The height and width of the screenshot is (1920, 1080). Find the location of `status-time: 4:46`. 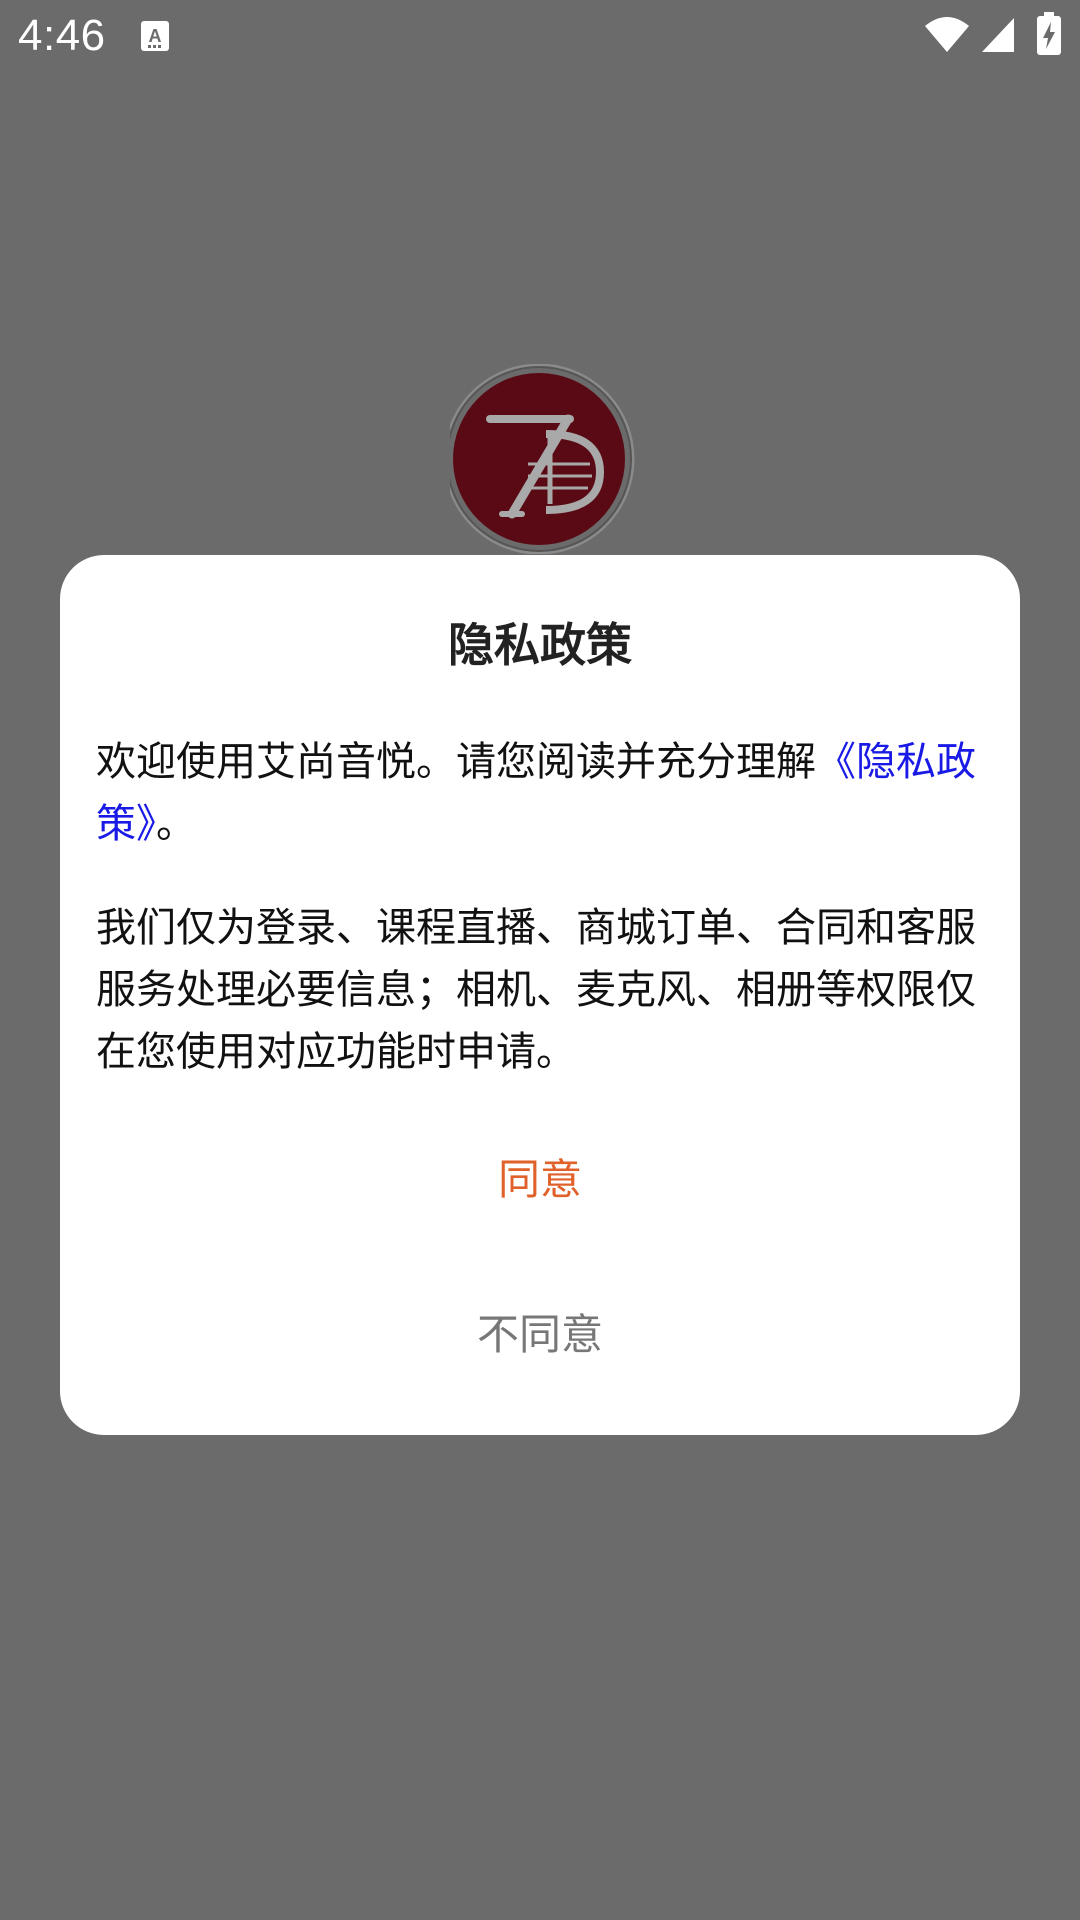

status-time: 4:46 is located at coordinates (62, 35).